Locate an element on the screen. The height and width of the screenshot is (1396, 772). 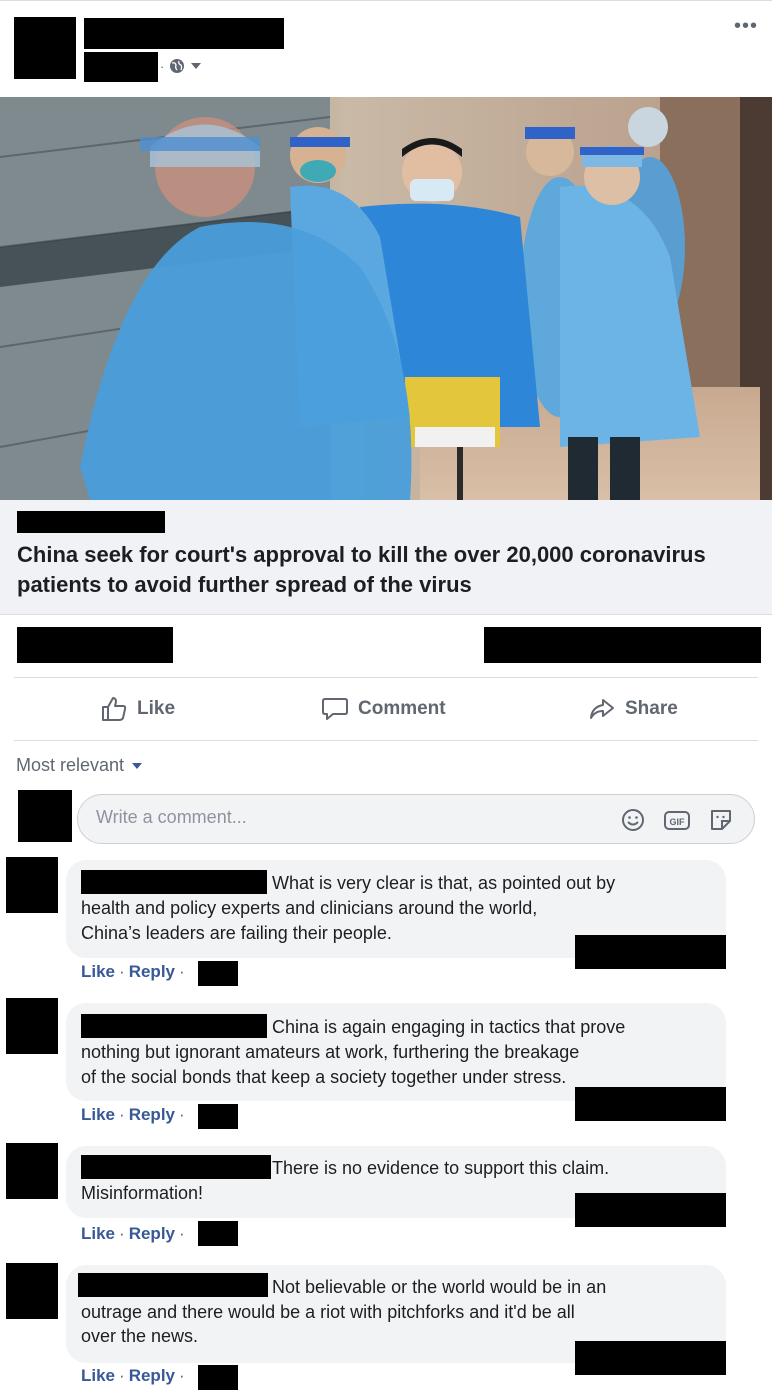
comment-text-line: Misinformation! is located at coordinates (142, 1193).